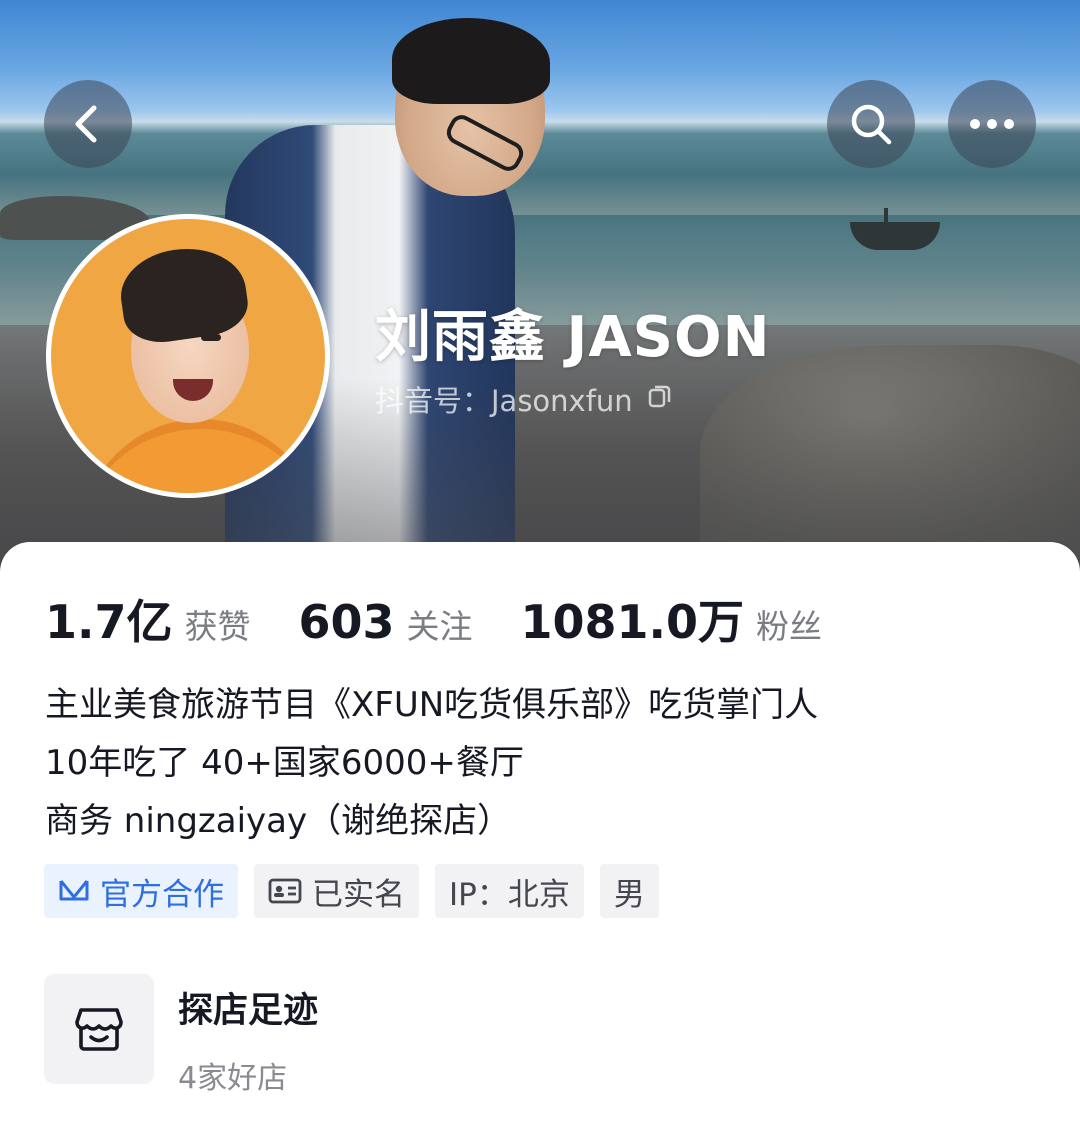 This screenshot has width=1080, height=1128. Describe the element at coordinates (285, 891) in the screenshot. I see `id-card-icon` at that location.